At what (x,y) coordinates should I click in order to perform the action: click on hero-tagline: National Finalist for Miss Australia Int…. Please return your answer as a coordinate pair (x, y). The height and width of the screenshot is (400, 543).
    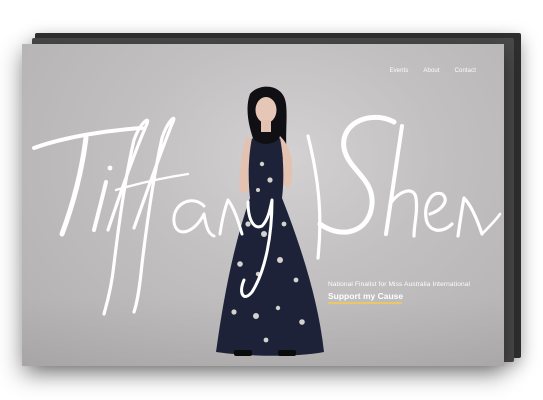
    Looking at the image, I should click on (399, 284).